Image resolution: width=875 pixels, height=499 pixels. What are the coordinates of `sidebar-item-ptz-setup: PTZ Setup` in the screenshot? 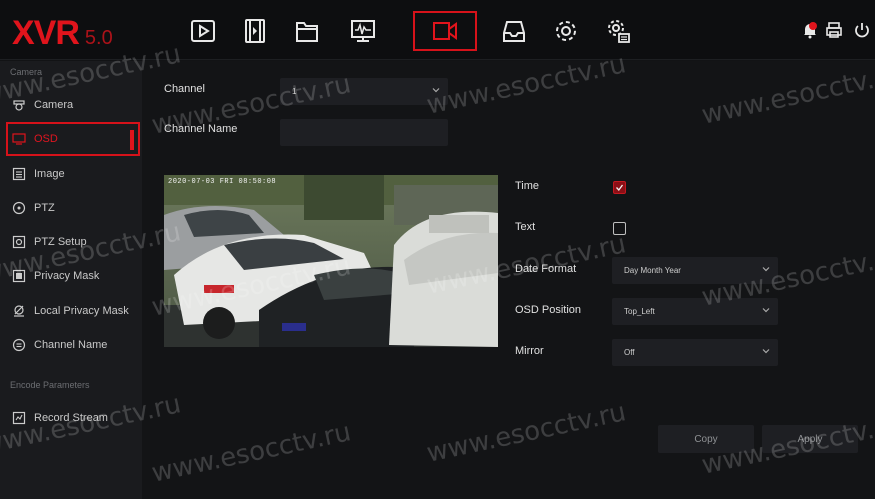 It's located at (71, 242).